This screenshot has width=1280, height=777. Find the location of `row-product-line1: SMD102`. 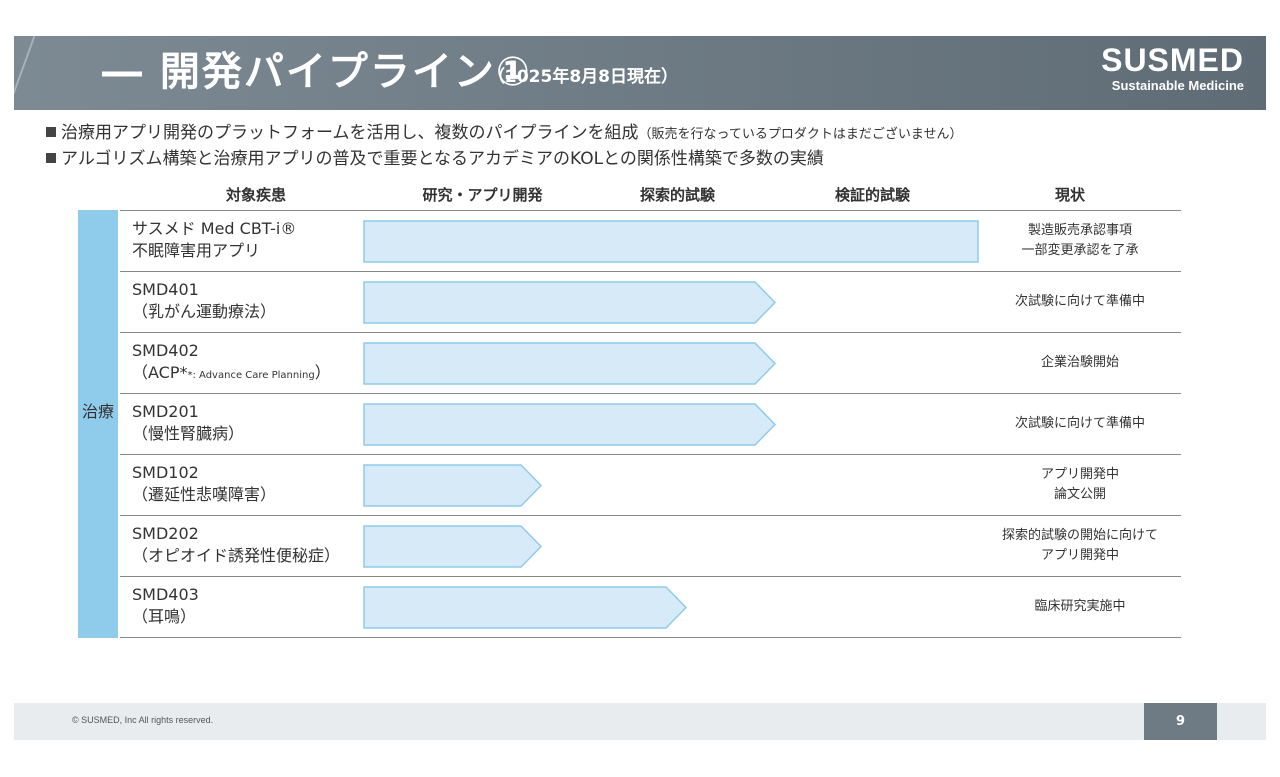

row-product-line1: SMD102 is located at coordinates (165, 472).